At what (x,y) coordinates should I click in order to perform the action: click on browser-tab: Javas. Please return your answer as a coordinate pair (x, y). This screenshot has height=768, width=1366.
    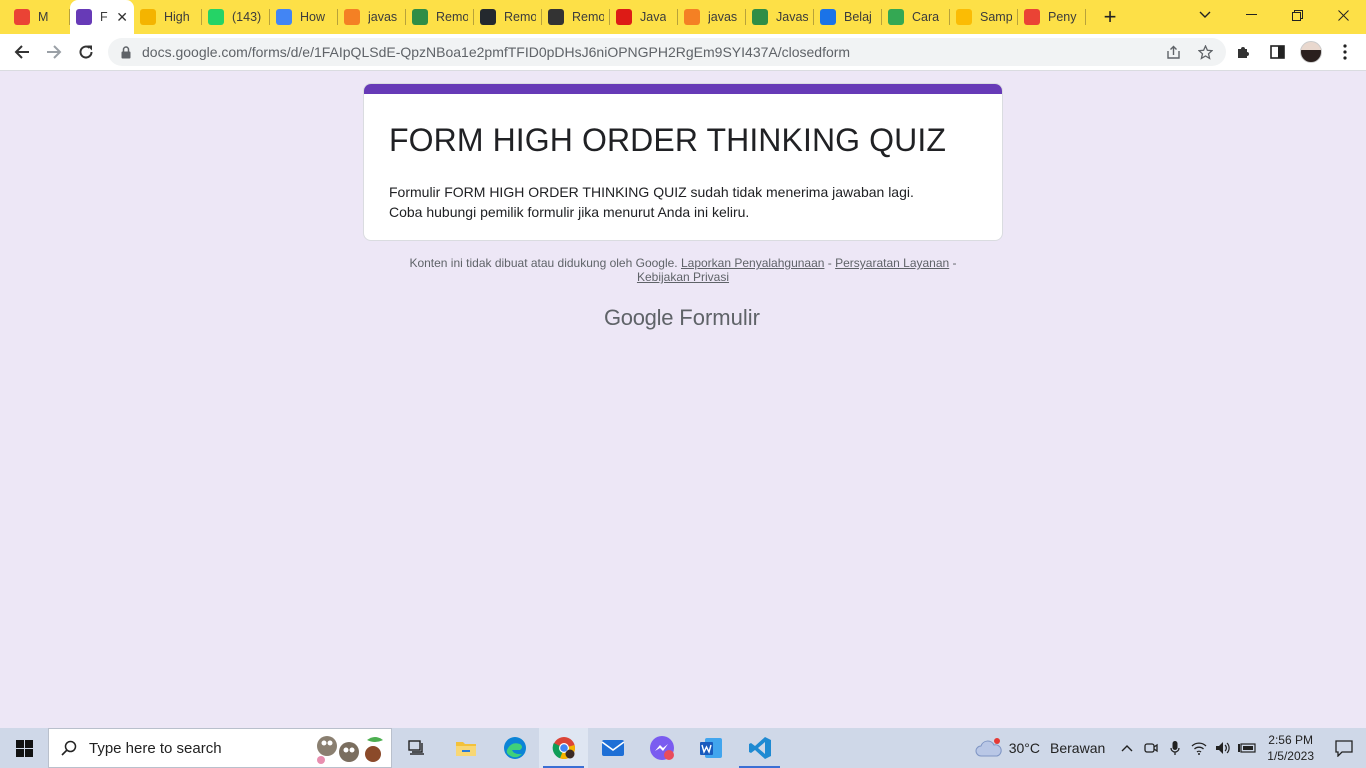
    Looking at the image, I should click on (780, 17).